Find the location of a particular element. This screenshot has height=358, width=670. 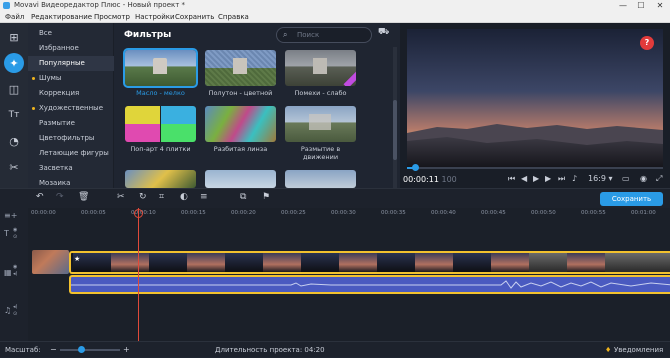

filter-card-halftone-color: Полутон - цветной is located at coordinates (240, 73).